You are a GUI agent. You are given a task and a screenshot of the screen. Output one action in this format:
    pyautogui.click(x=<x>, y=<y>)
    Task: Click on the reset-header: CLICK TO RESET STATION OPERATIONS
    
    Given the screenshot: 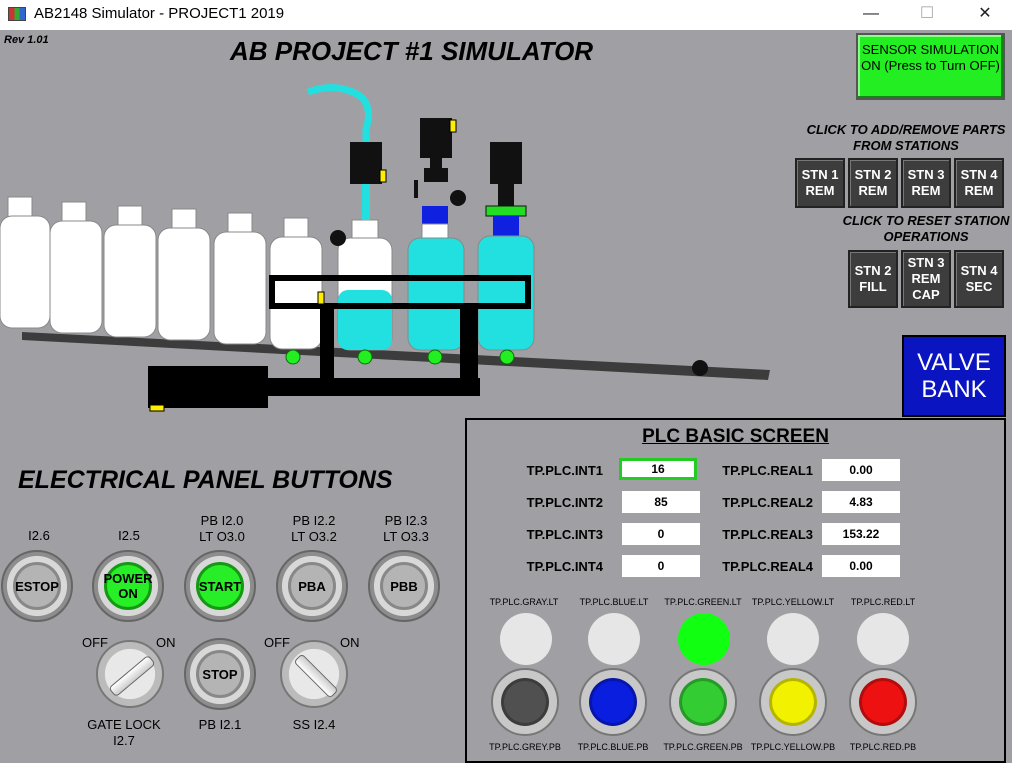 What is the action you would take?
    pyautogui.click(x=926, y=228)
    